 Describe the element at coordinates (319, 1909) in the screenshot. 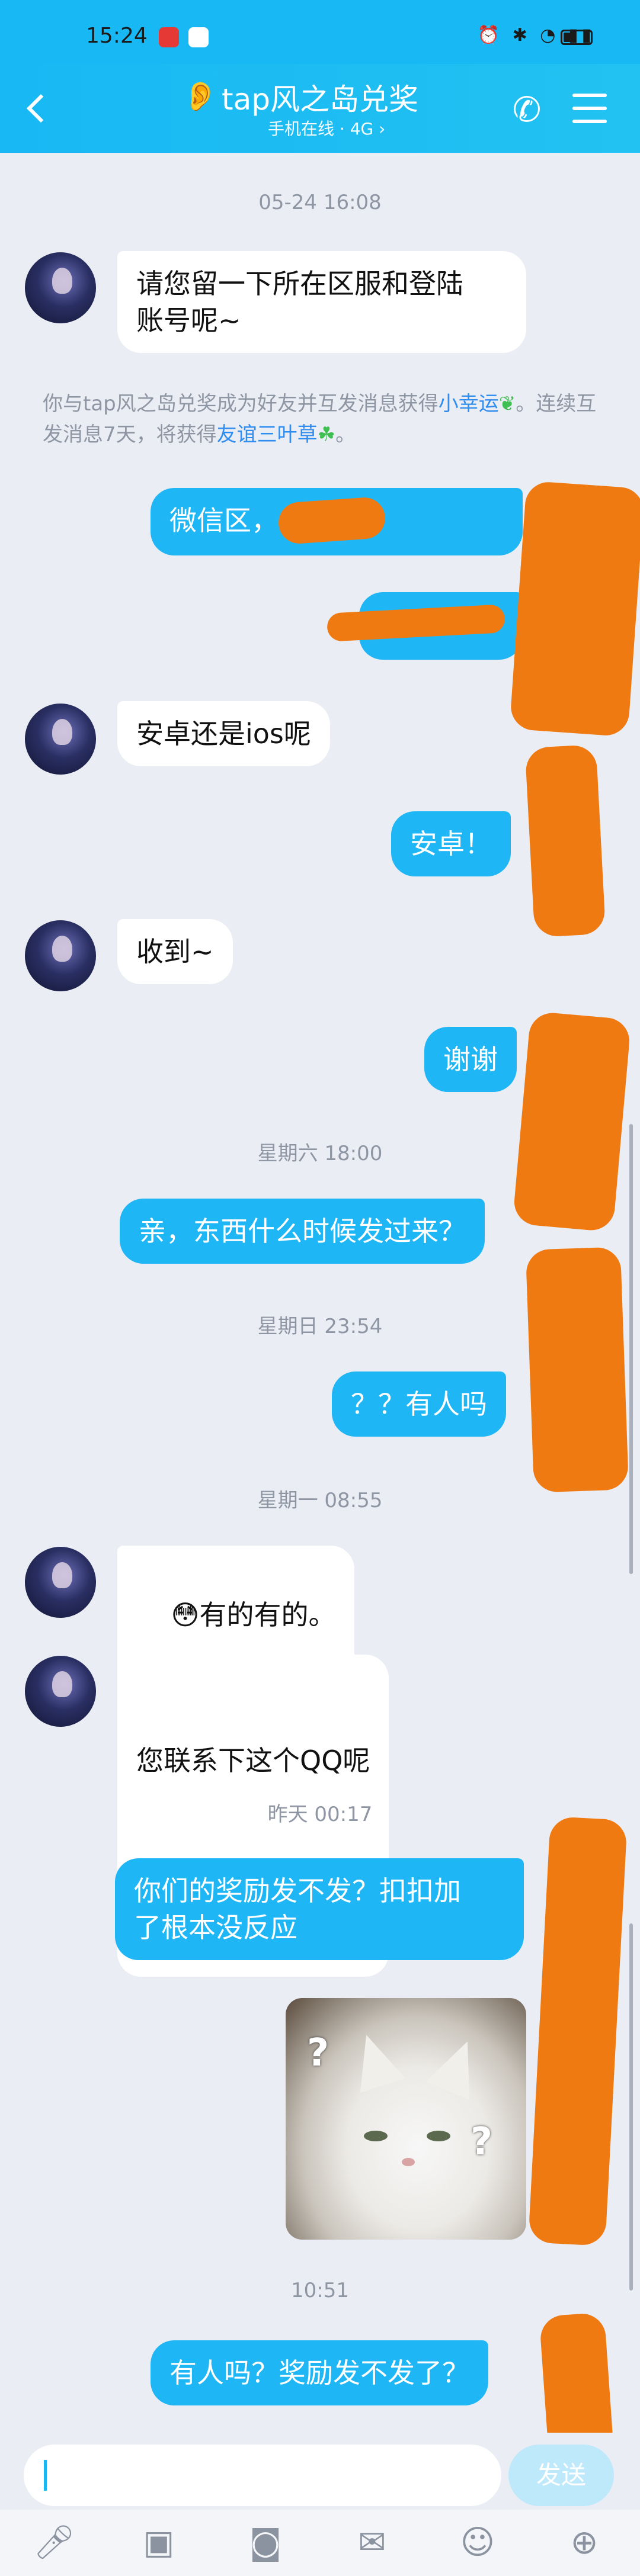

I see `message-bubble-out: 你们的奖励发不发？扣扣加 了根本没反应` at that location.